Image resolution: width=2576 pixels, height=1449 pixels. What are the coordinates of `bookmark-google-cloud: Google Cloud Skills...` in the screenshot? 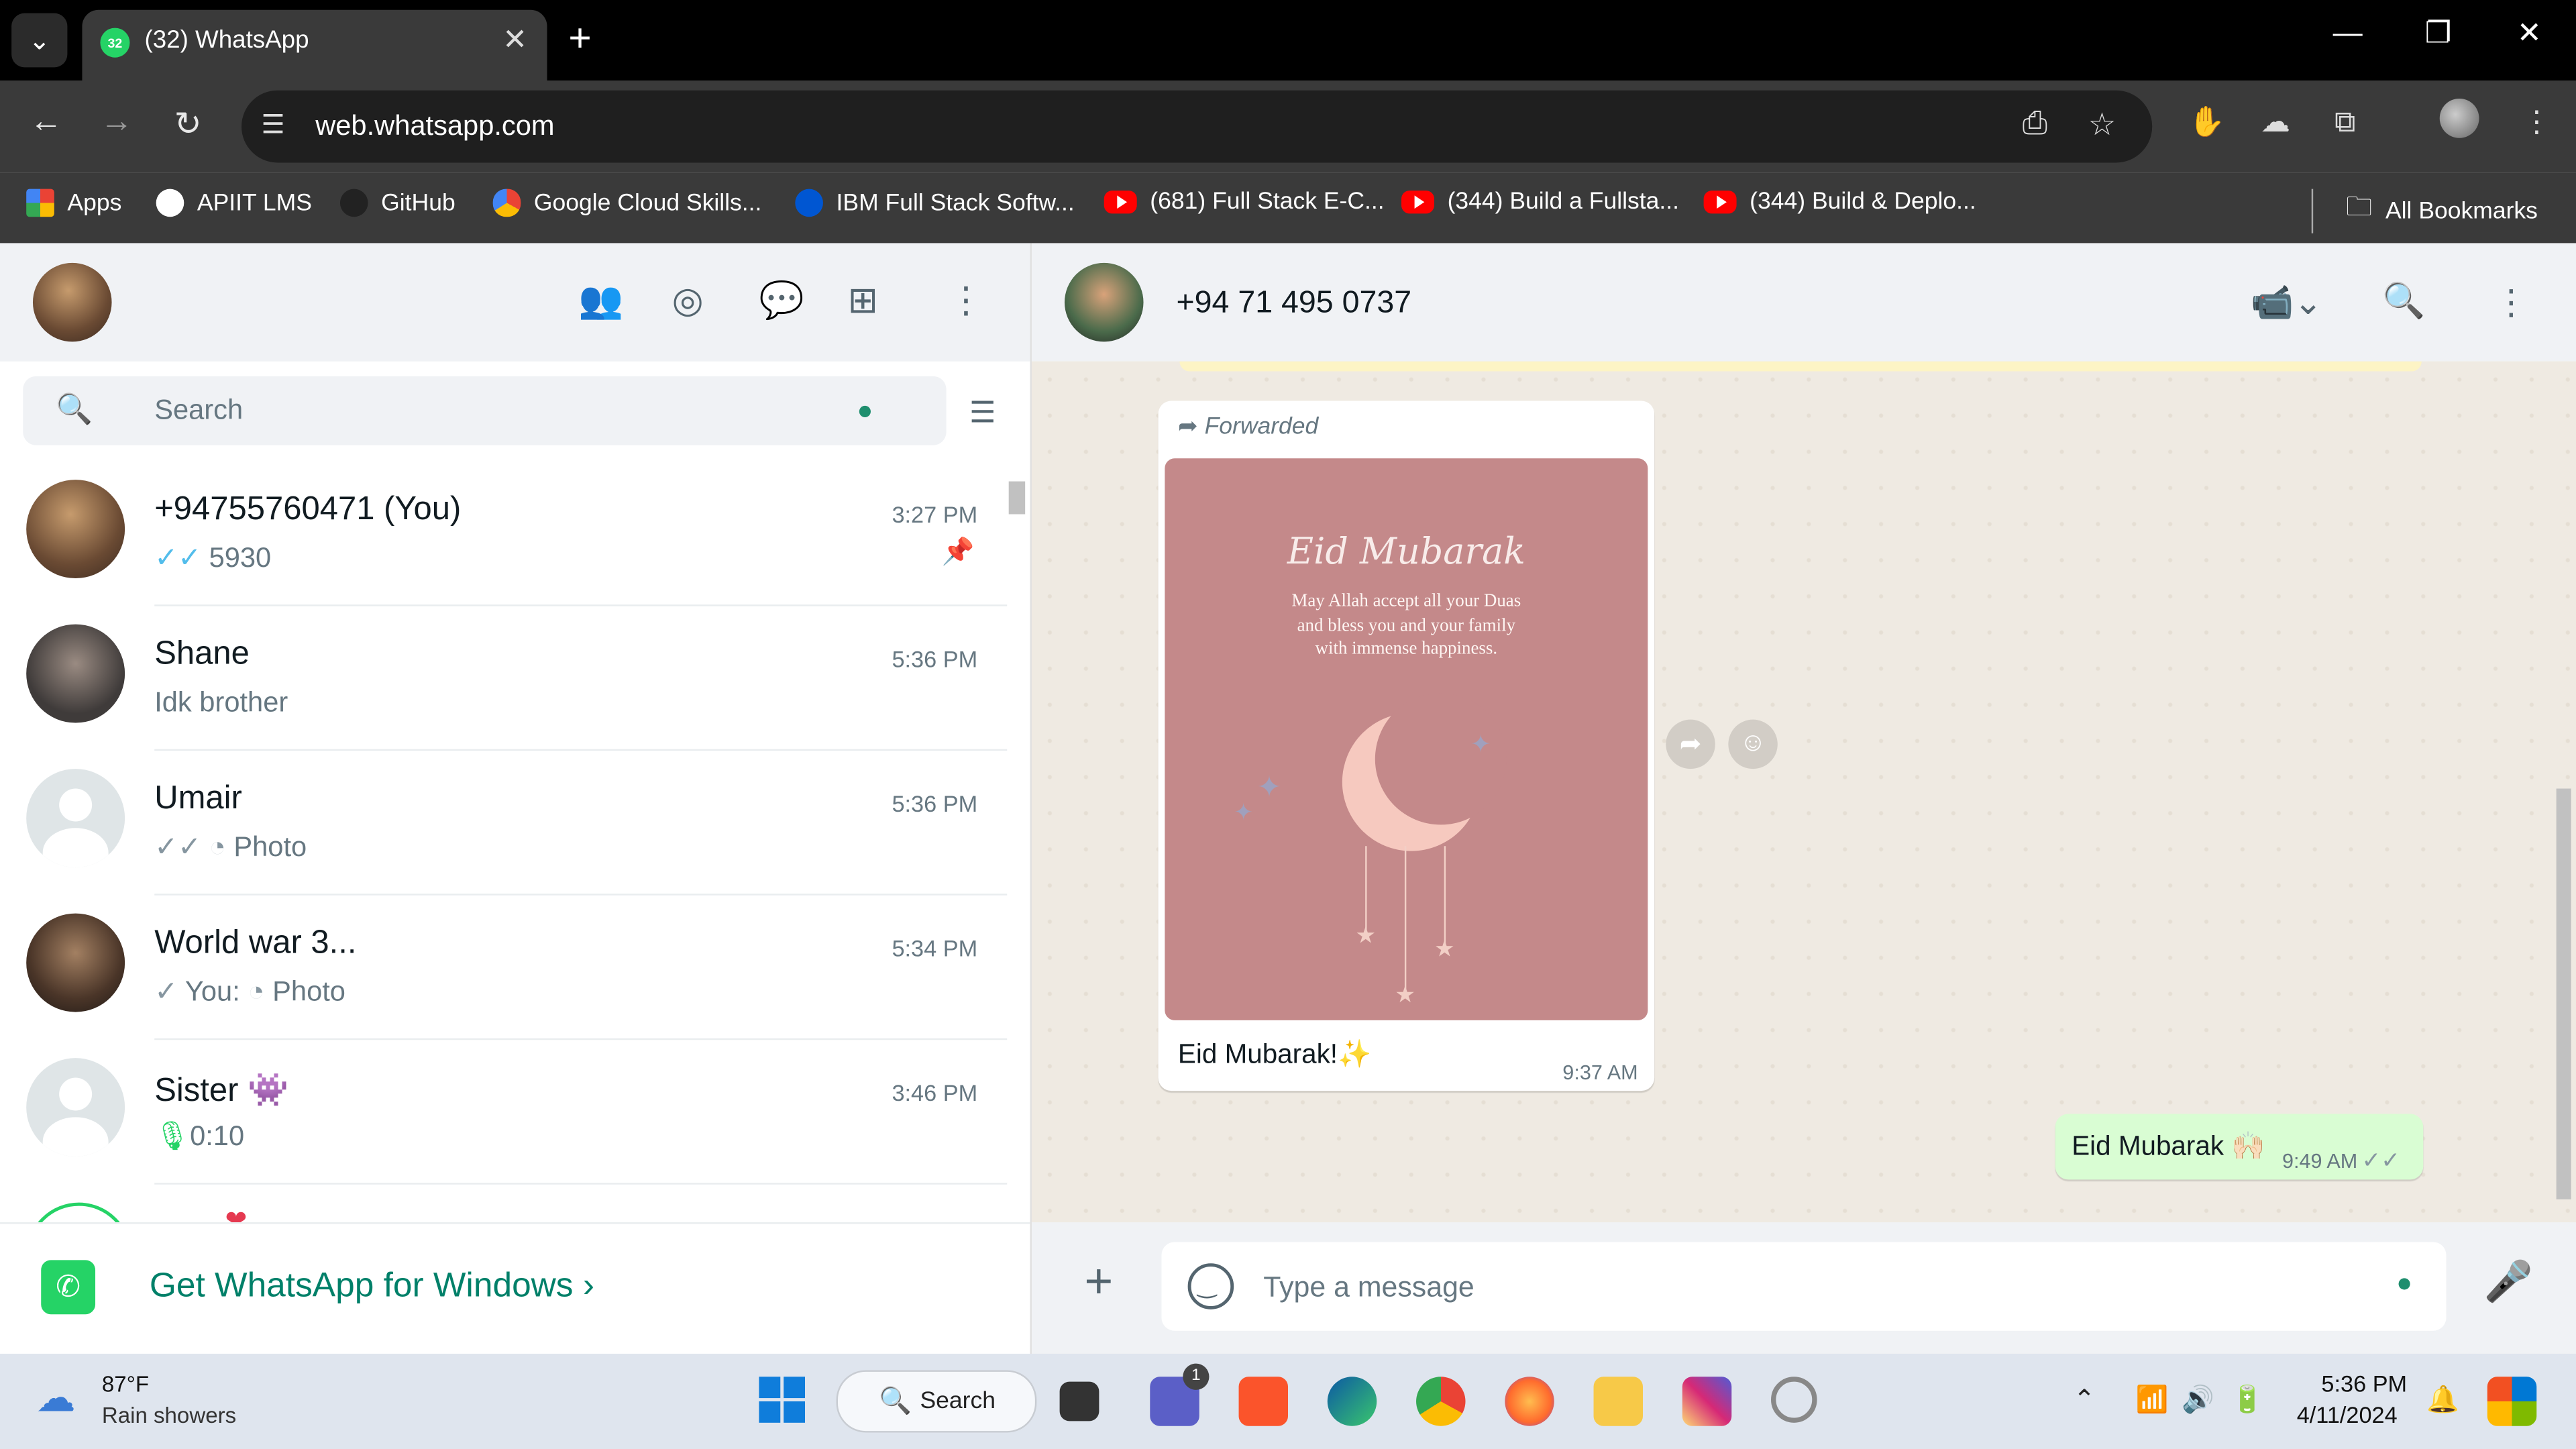 It's located at (626, 203).